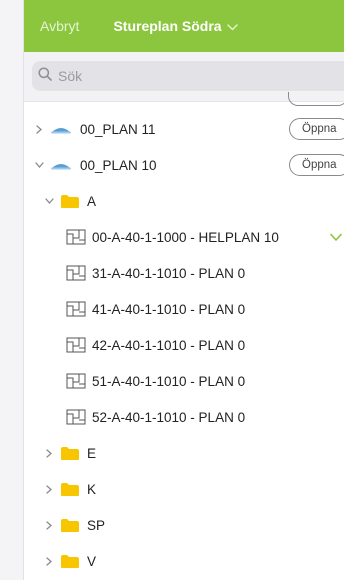 The image size is (344, 580). I want to click on document-label: 52-A-40-1-1010 - PLAN 0, so click(169, 417).